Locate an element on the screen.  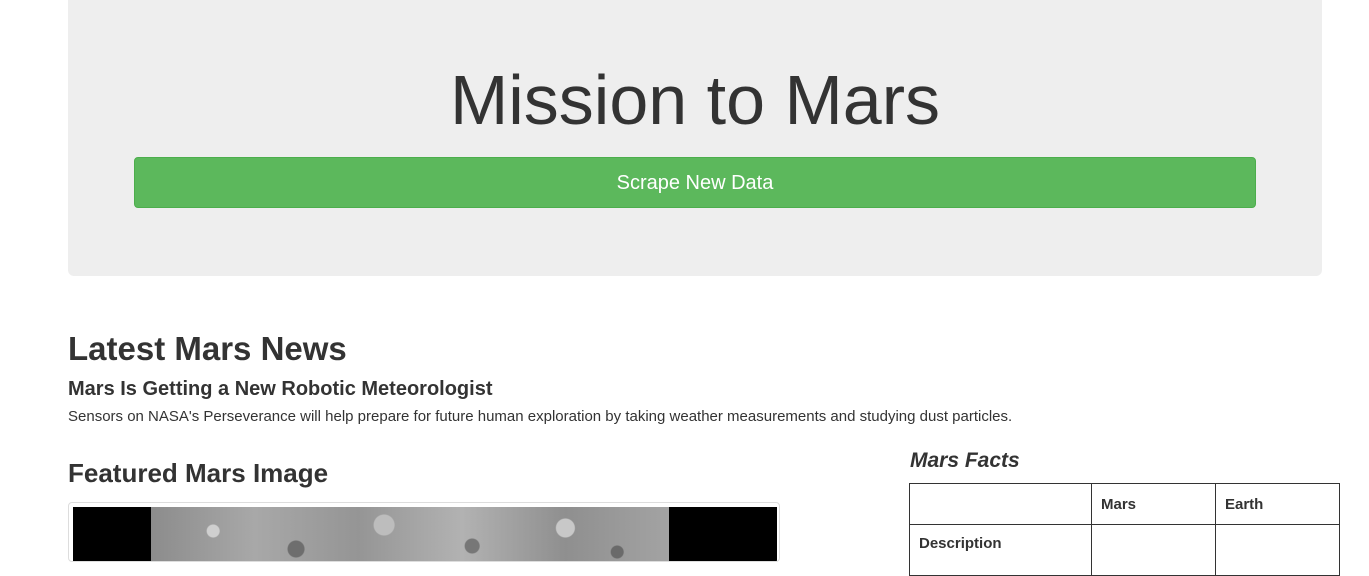
page-title: Mission to Mars is located at coordinates (695, 100).